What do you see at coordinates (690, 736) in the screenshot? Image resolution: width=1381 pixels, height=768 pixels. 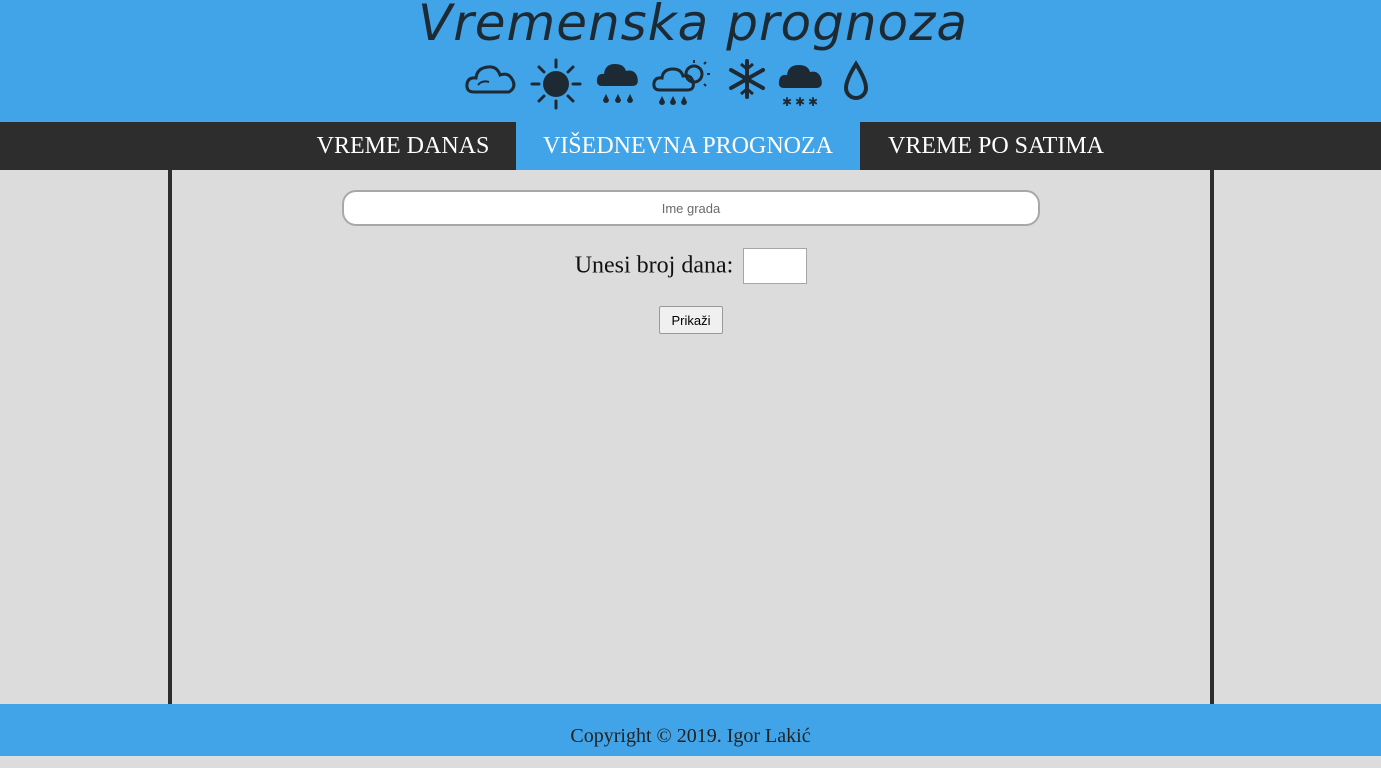 I see `copyright-text: Copyright © 2019. Igor Lakić` at bounding box center [690, 736].